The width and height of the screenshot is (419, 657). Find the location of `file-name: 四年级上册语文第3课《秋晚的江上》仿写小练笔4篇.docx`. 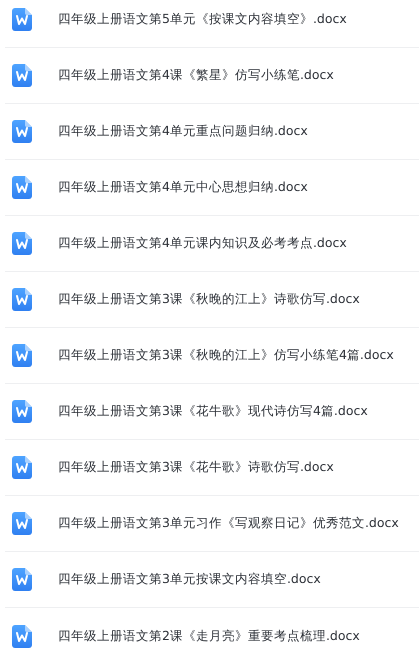

file-name: 四年级上册语文第3课《秋晚的江上》仿写小练笔4篇.docx is located at coordinates (226, 355).